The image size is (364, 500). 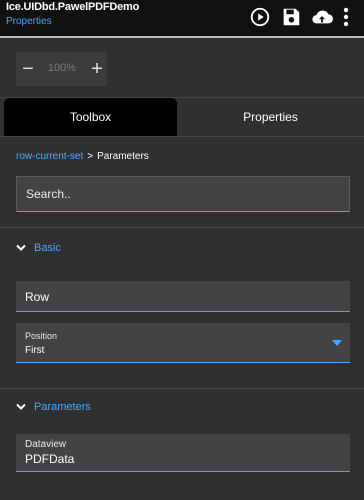 What do you see at coordinates (50, 459) in the screenshot?
I see `dataview-value: PDFData` at bounding box center [50, 459].